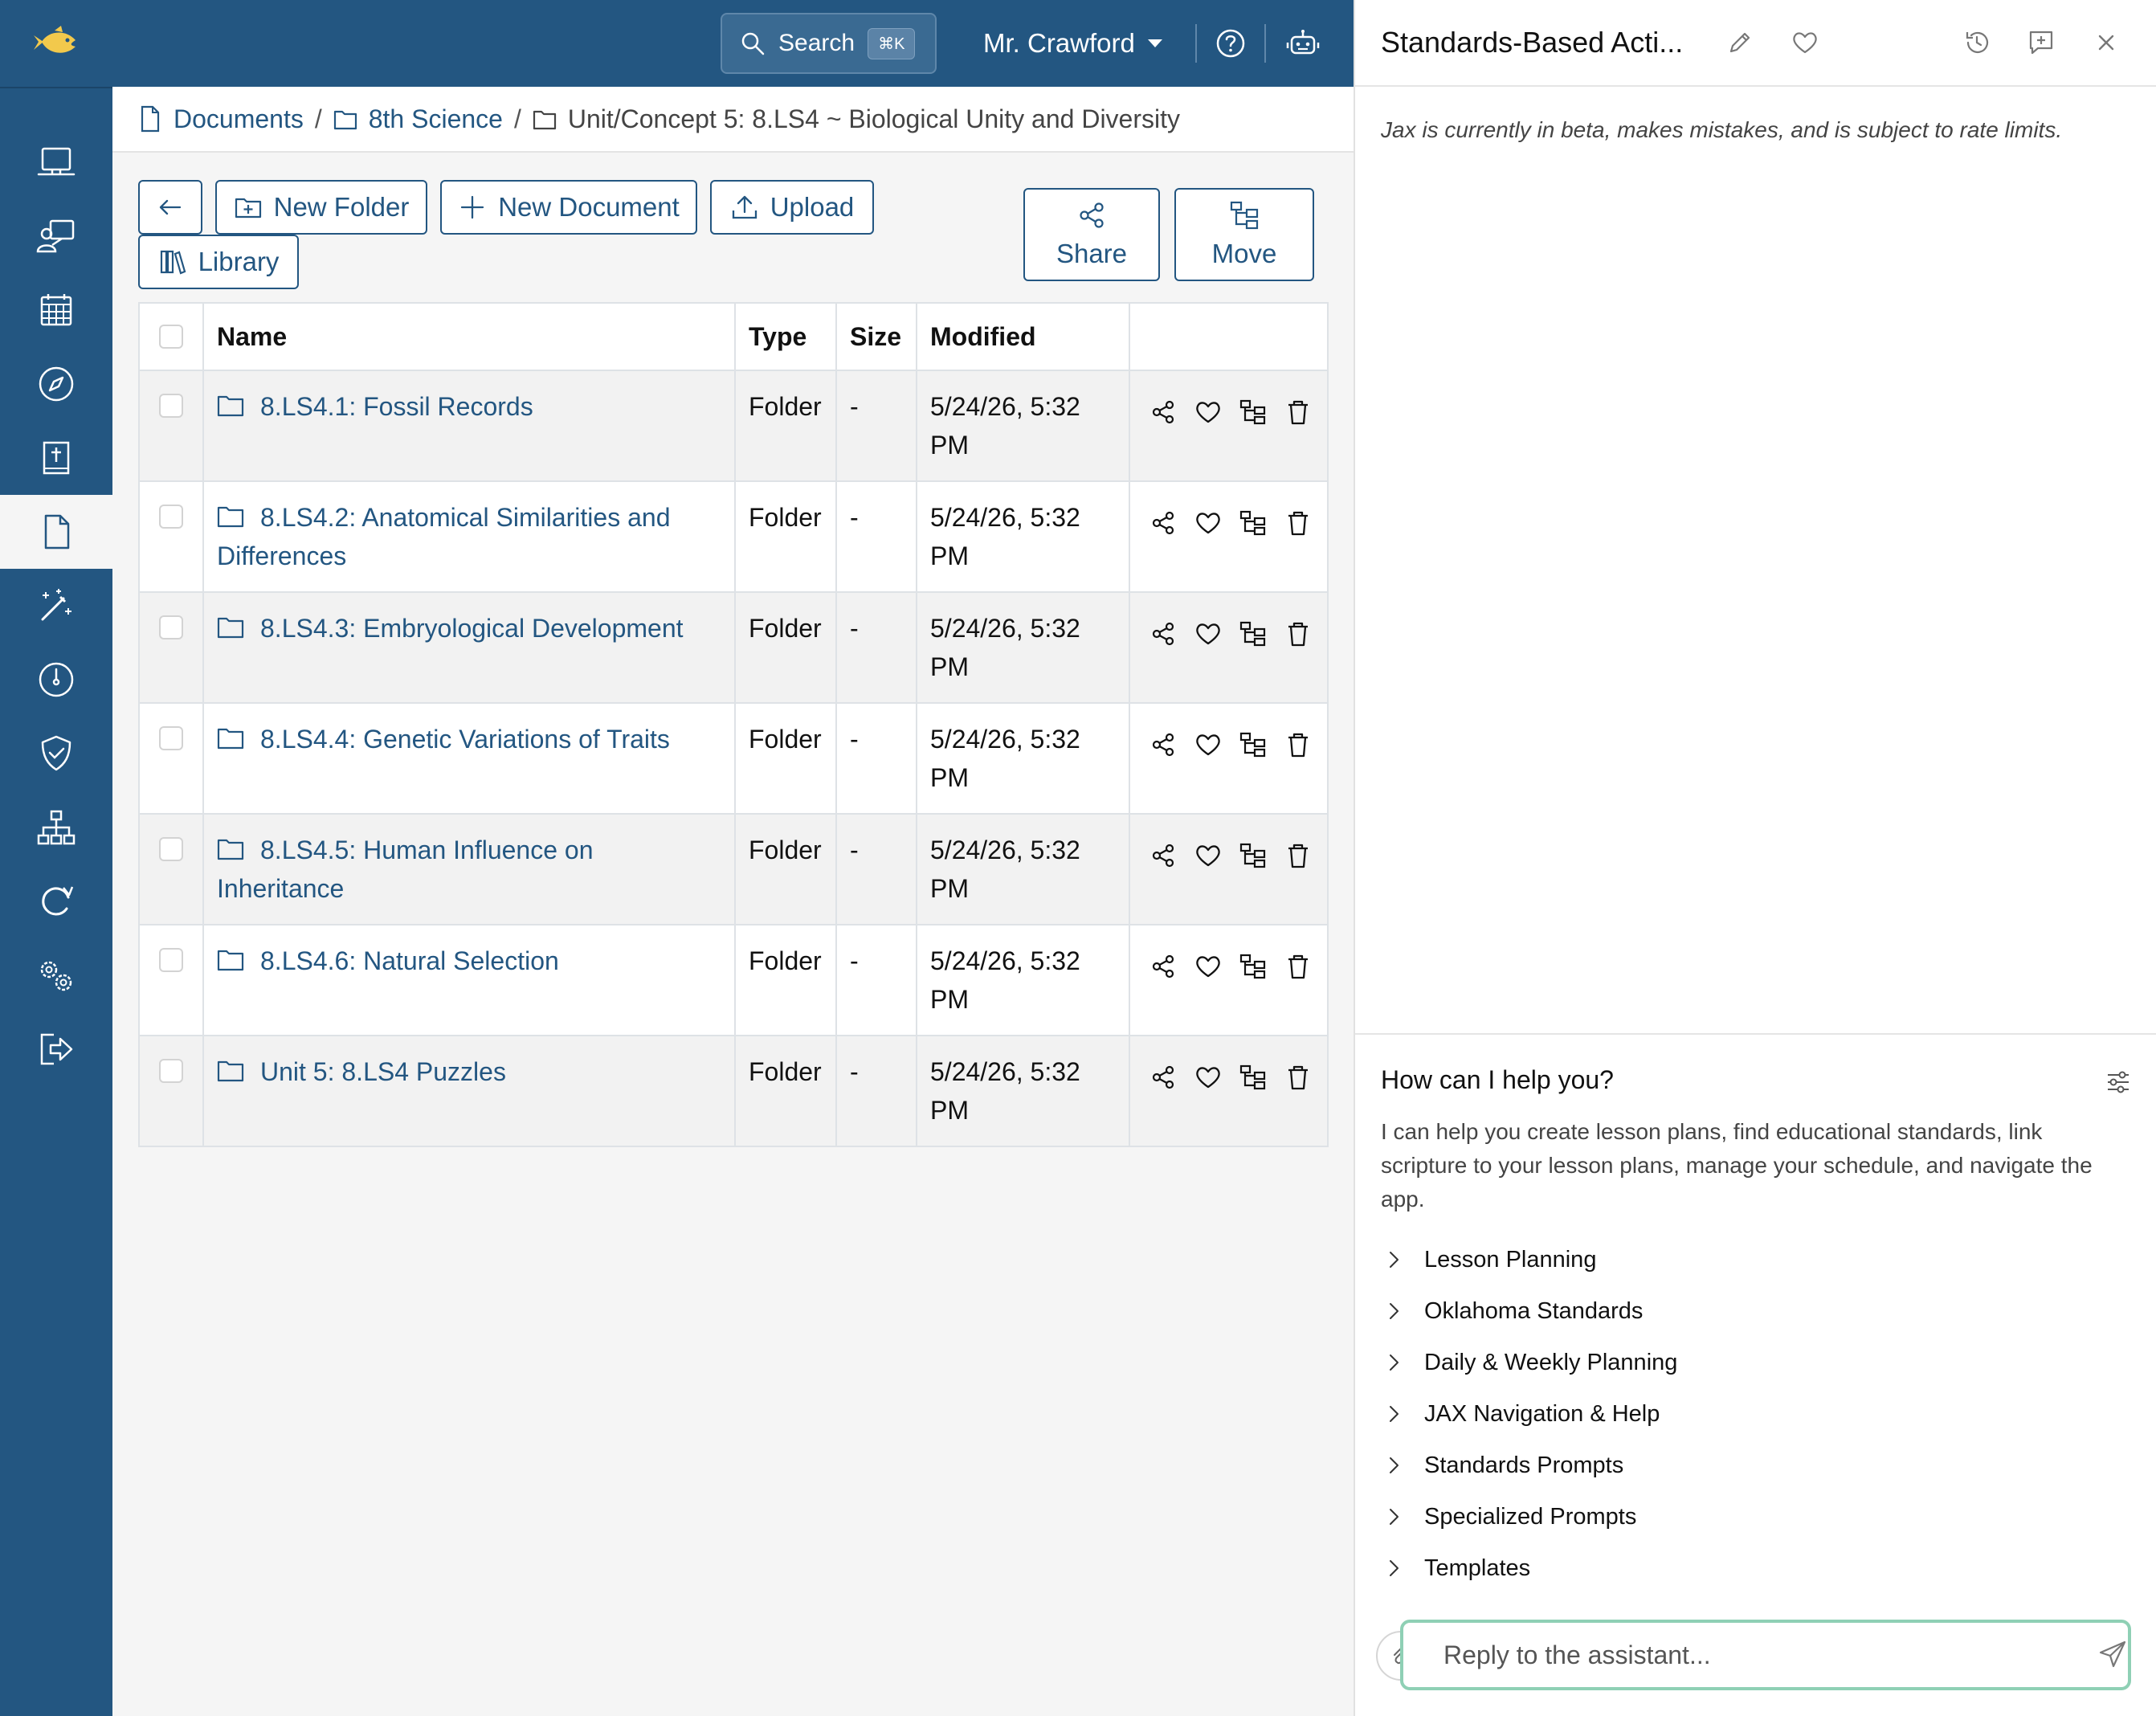 The image size is (2156, 1716). I want to click on move-label: Move, so click(1244, 253).